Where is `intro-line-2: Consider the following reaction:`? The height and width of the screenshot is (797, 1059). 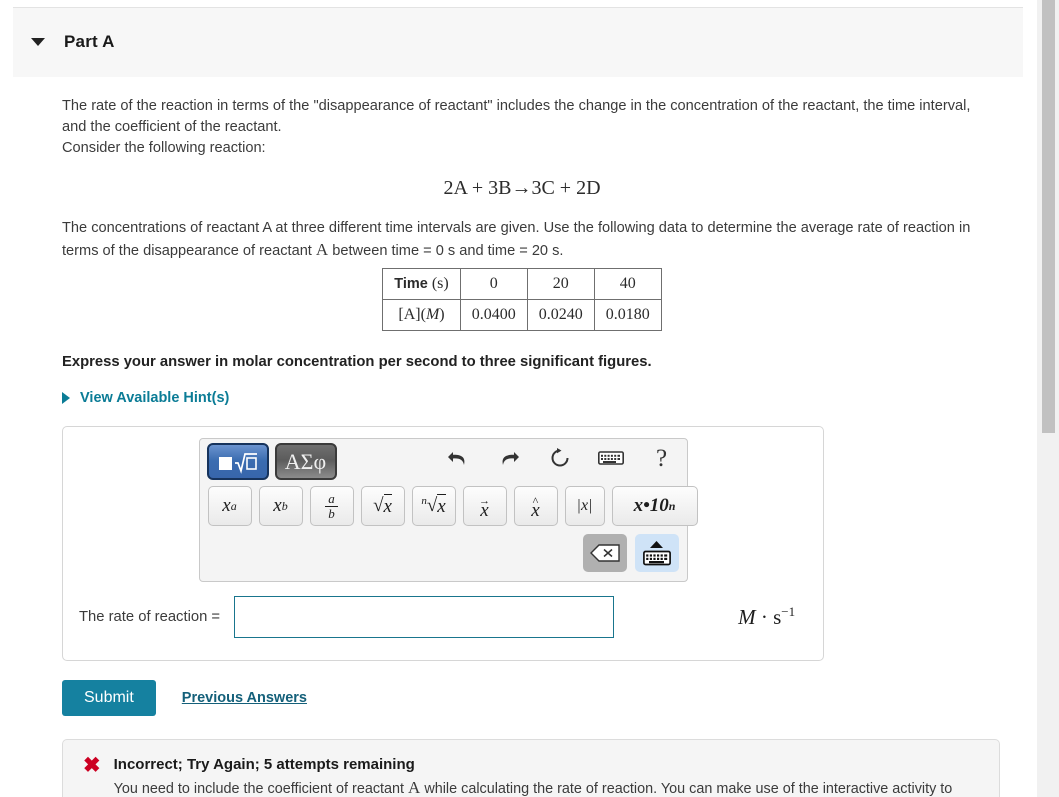 intro-line-2: Consider the following reaction: is located at coordinates (164, 148).